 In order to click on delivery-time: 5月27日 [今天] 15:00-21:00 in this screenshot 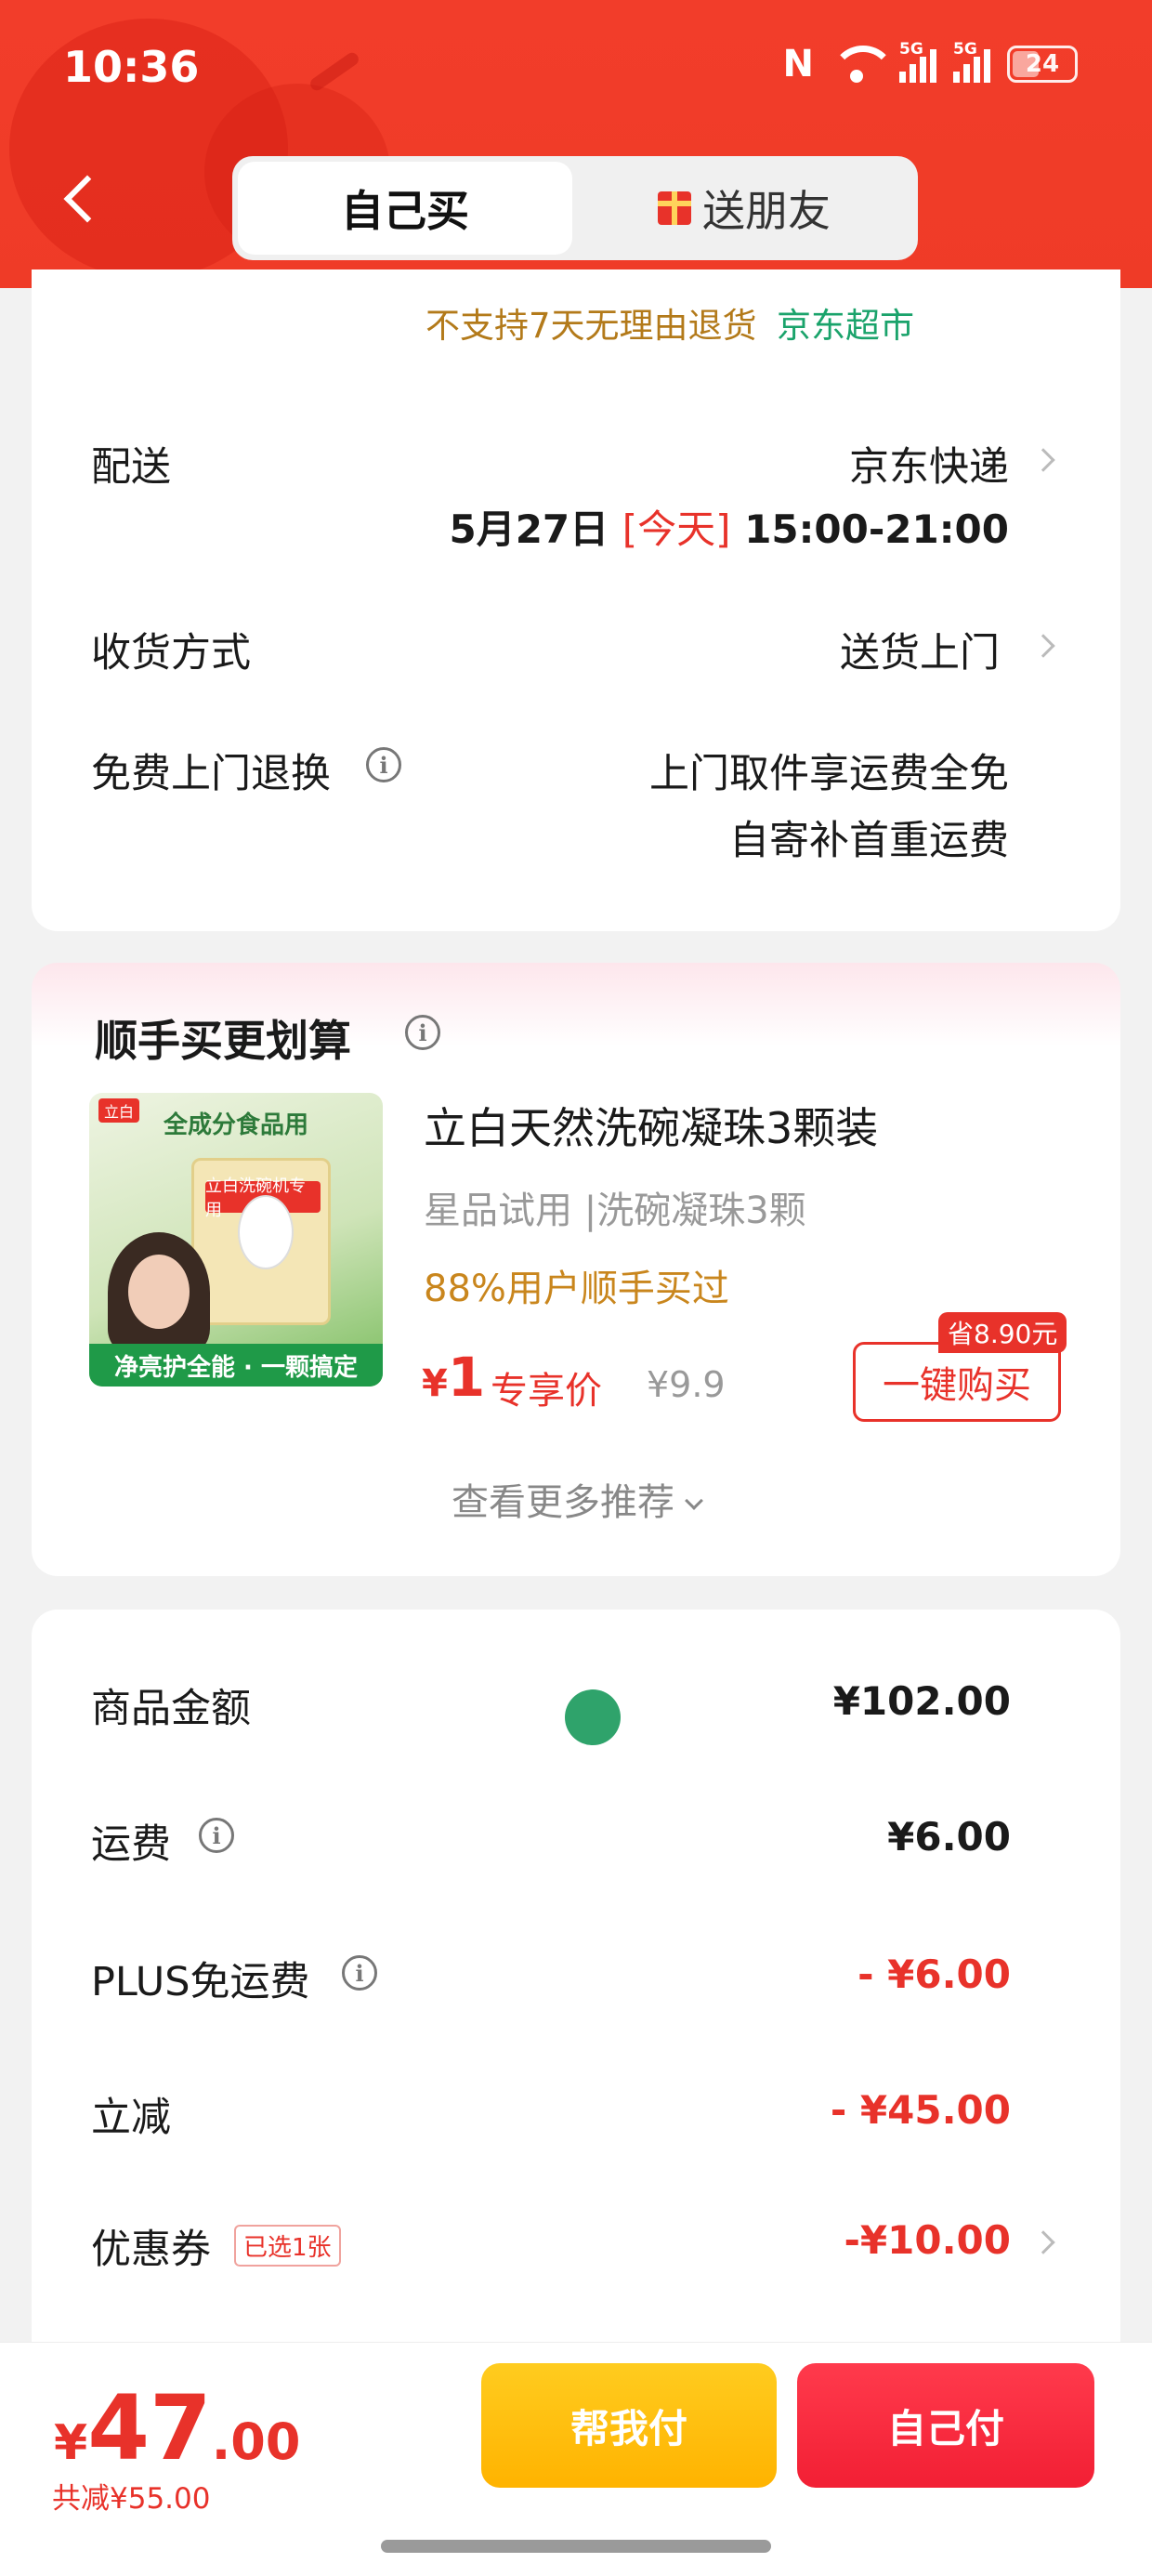, I will do `click(729, 529)`.